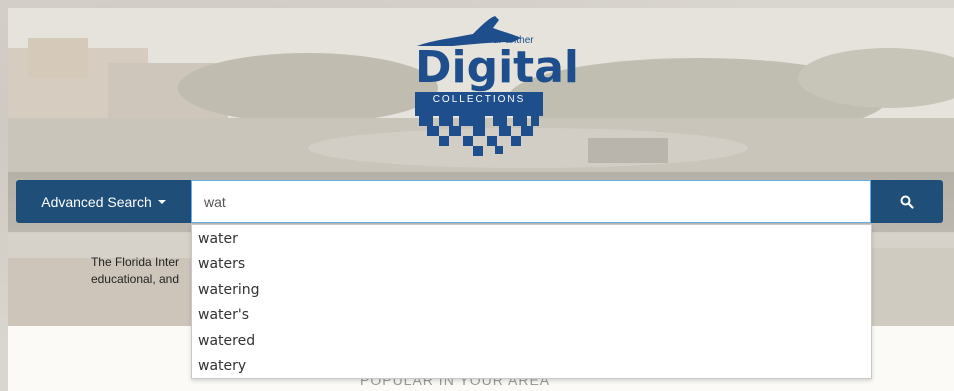 Image resolution: width=954 pixels, height=391 pixels. What do you see at coordinates (135, 279) in the screenshot?
I see `intro-line-2: educational, and` at bounding box center [135, 279].